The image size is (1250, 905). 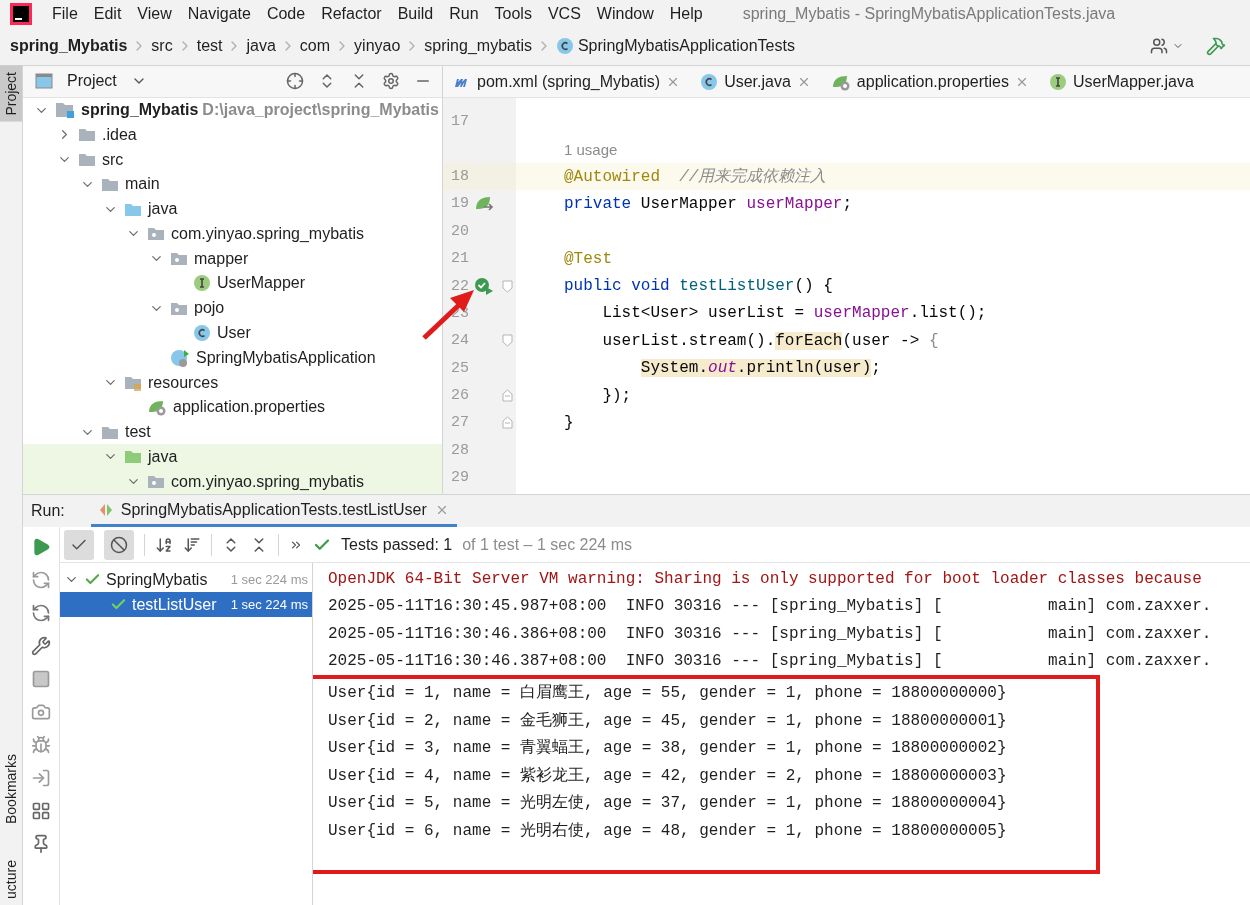 What do you see at coordinates (567, 81) in the screenshot?
I see `editor-tab: pom.xml (spring_Mybatis)` at bounding box center [567, 81].